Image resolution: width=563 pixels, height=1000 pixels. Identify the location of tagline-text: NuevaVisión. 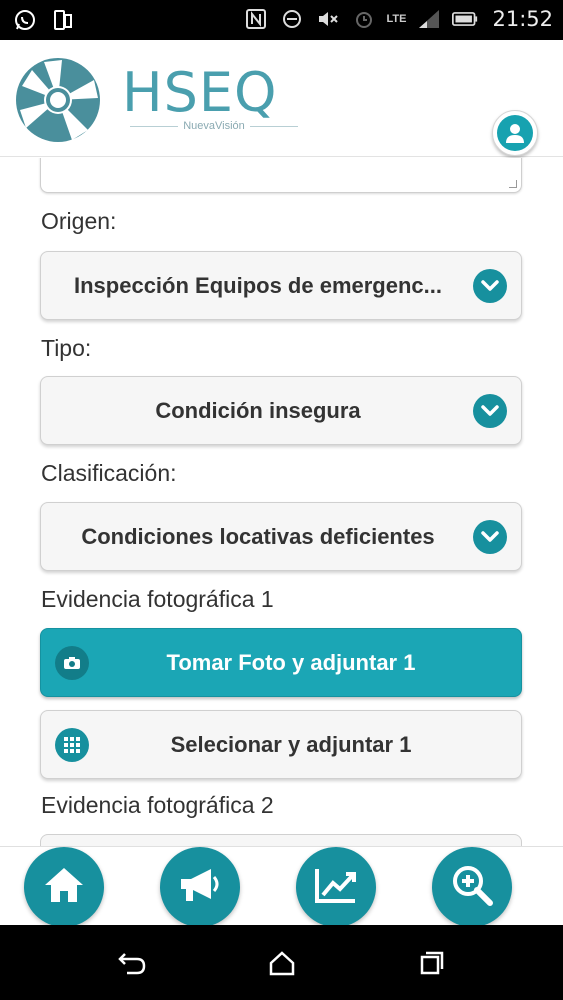
(214, 126).